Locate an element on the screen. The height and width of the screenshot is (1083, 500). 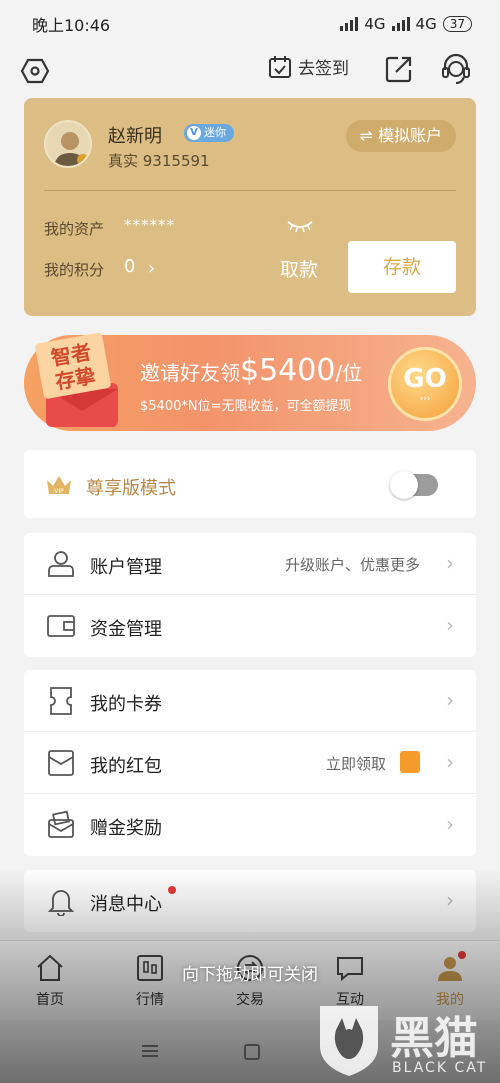
customer-service-icon is located at coordinates (456, 69).